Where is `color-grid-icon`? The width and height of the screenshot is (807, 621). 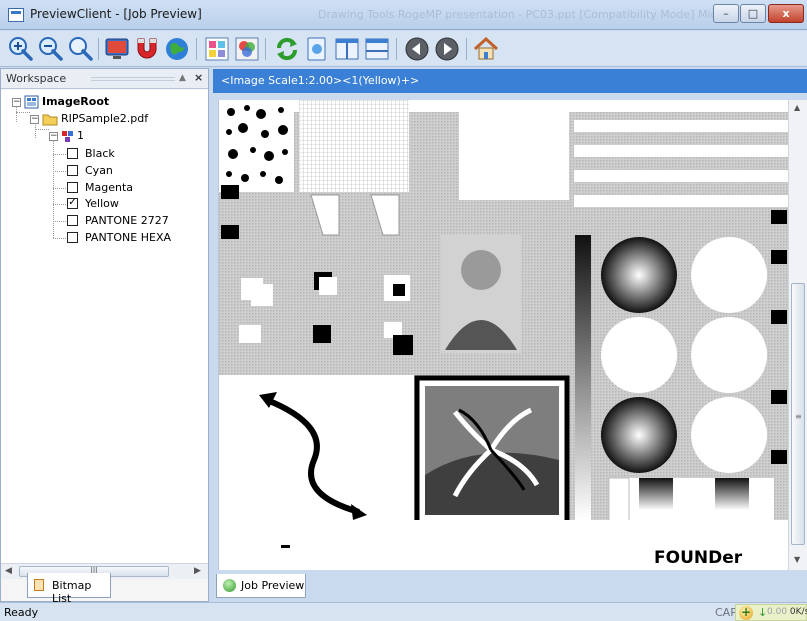 color-grid-icon is located at coordinates (217, 49).